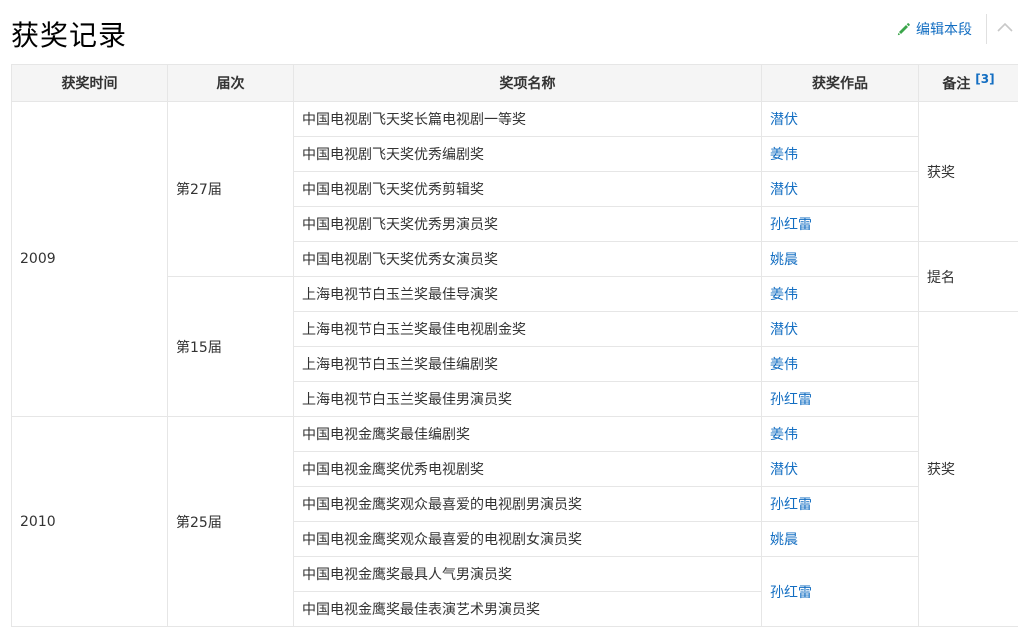 The image size is (1018, 627). Describe the element at coordinates (944, 29) in the screenshot. I see `edit-section-label: 编辑本段` at that location.